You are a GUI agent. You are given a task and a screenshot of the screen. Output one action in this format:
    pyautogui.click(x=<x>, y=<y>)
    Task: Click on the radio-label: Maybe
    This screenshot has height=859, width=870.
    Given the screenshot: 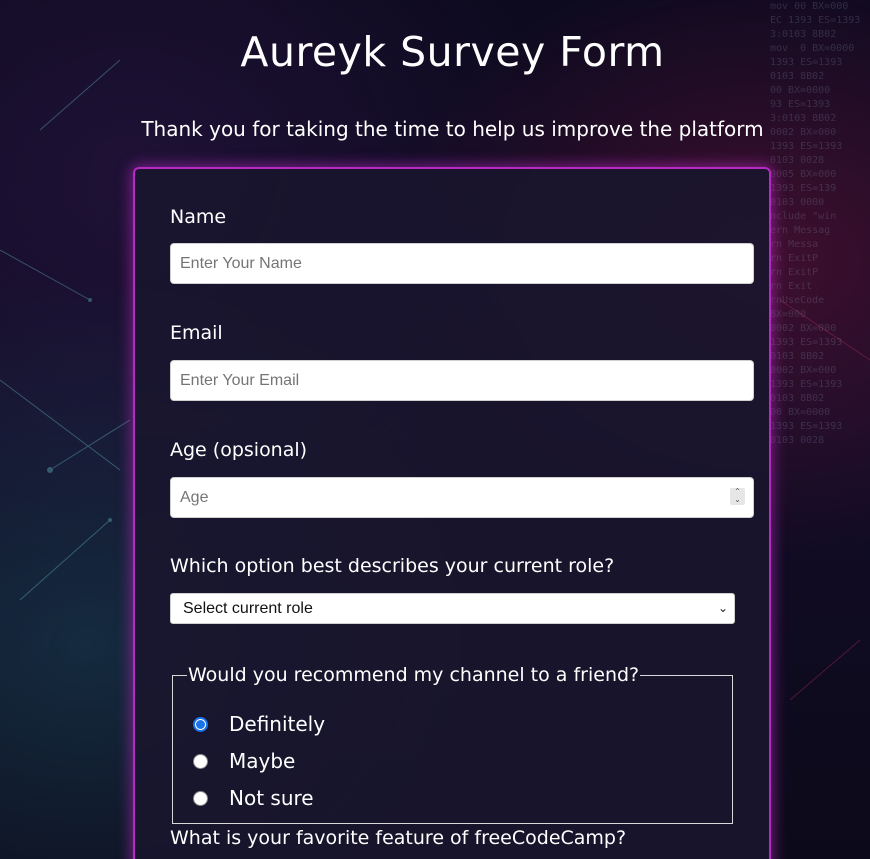 What is the action you would take?
    pyautogui.click(x=262, y=761)
    